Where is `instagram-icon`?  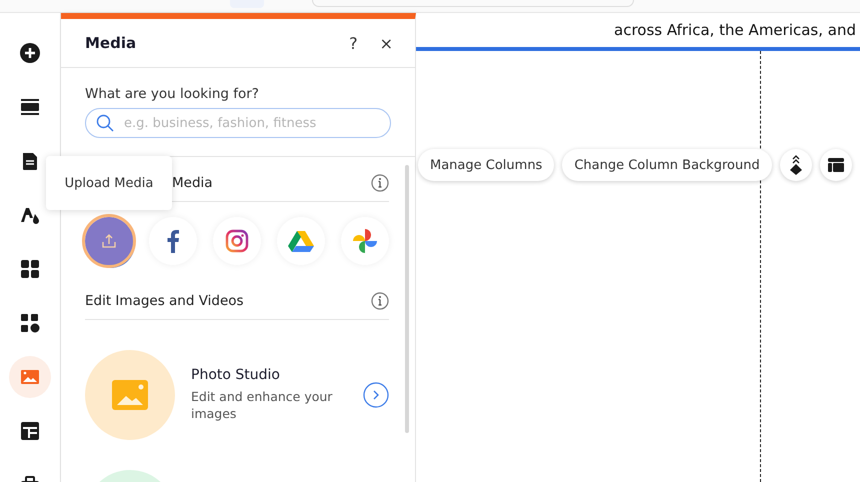
instagram-icon is located at coordinates (237, 241).